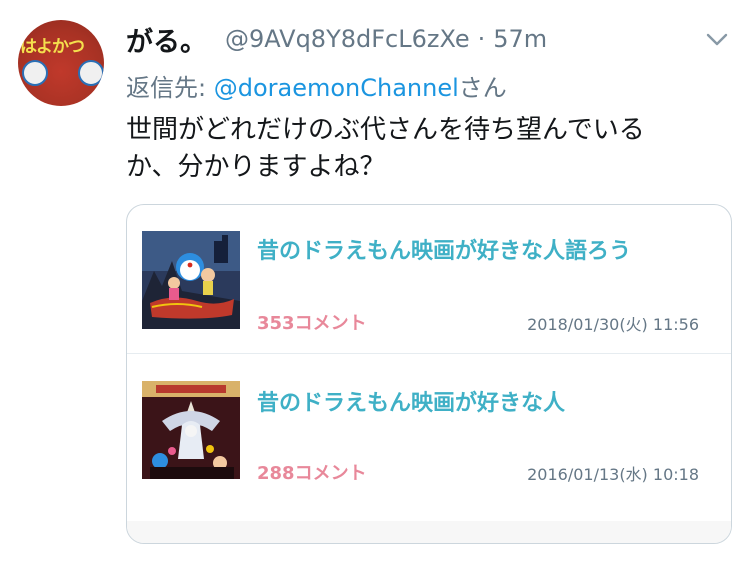 The width and height of the screenshot is (750, 564). I want to click on tweet-text-line: 世間がどれだけのぶ代さんを待ち望んでいる, so click(385, 130).